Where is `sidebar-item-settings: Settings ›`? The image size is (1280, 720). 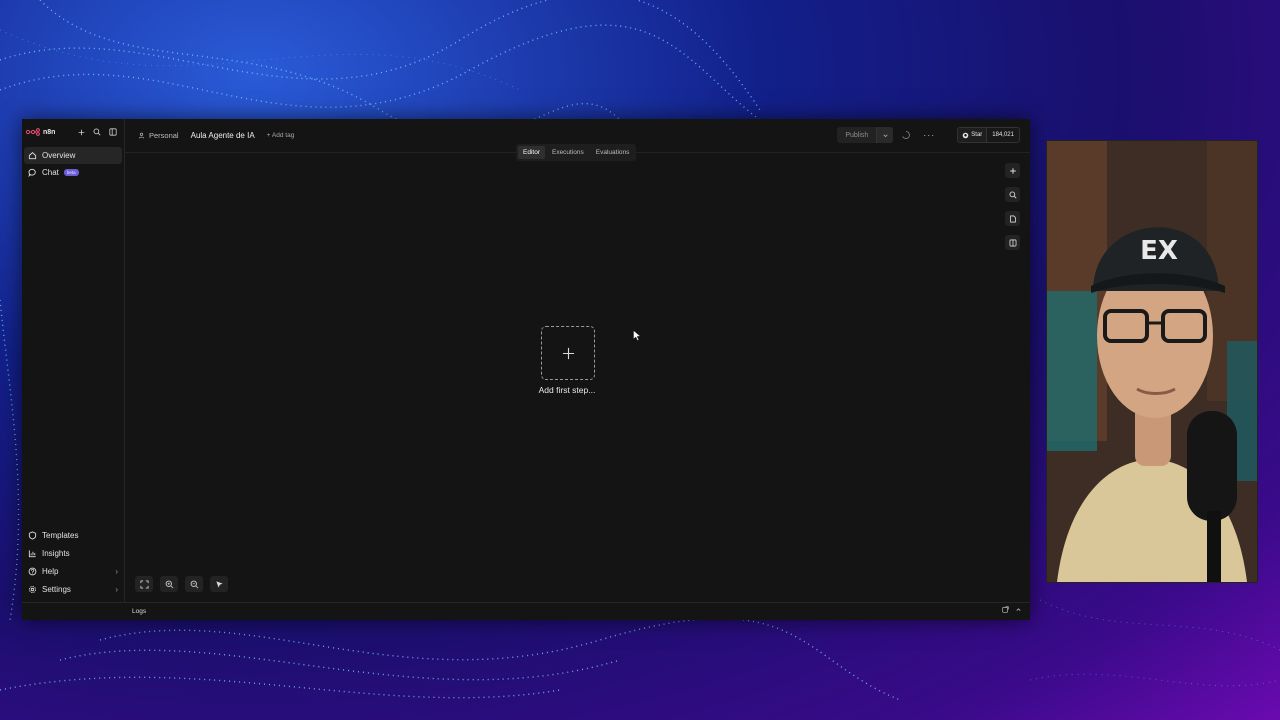 sidebar-item-settings: Settings › is located at coordinates (73, 589).